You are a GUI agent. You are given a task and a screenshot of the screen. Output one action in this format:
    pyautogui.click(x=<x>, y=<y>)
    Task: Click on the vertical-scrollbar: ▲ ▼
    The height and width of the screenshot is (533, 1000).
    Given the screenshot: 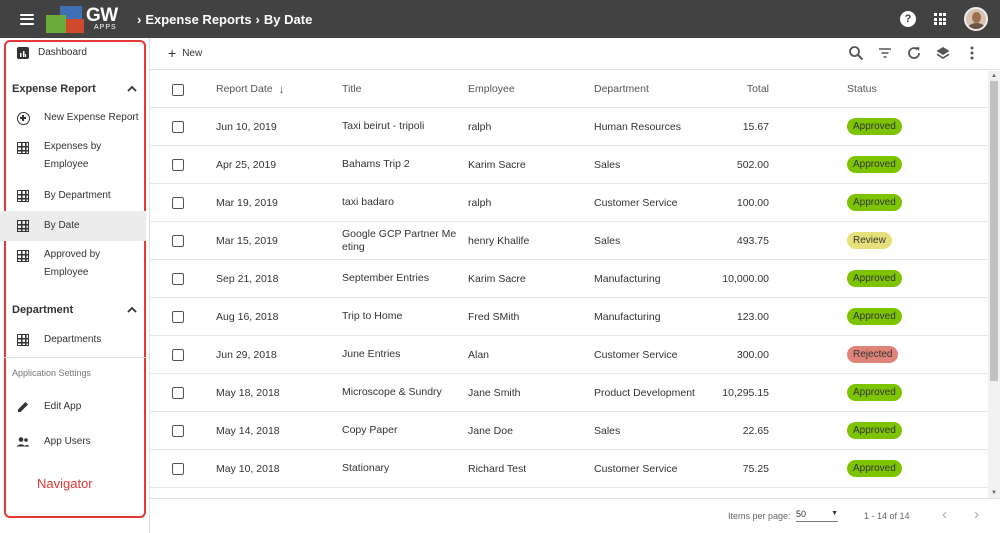 What is the action you would take?
    pyautogui.click(x=994, y=284)
    